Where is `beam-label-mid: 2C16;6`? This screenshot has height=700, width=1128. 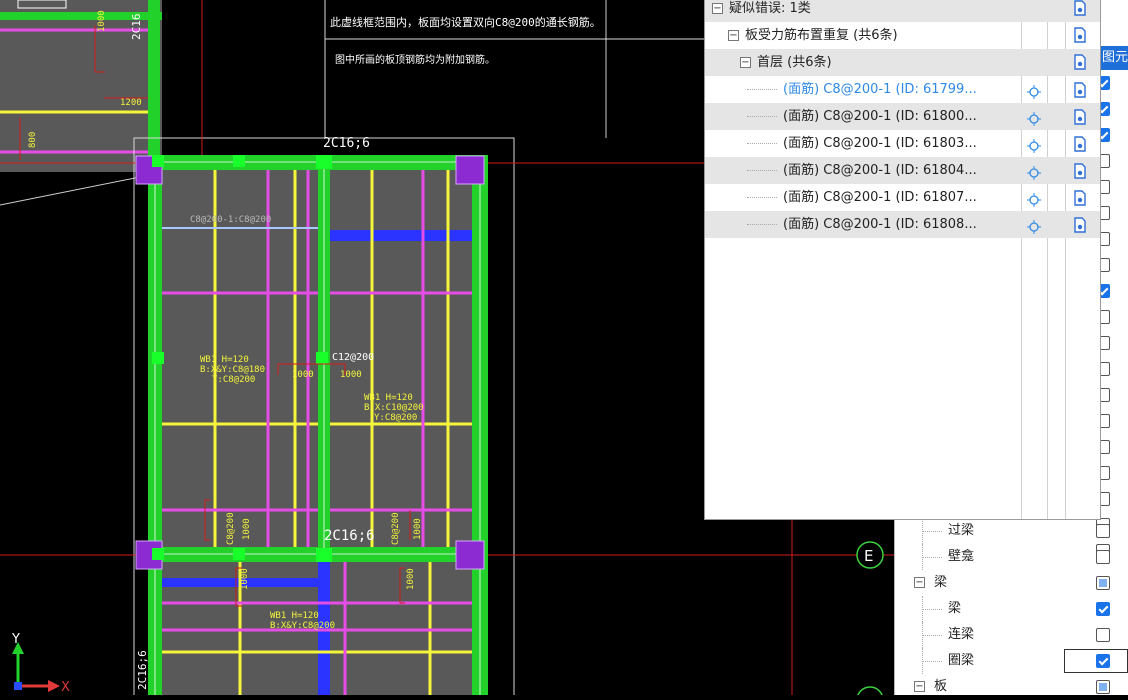 beam-label-mid: 2C16;6 is located at coordinates (349, 536).